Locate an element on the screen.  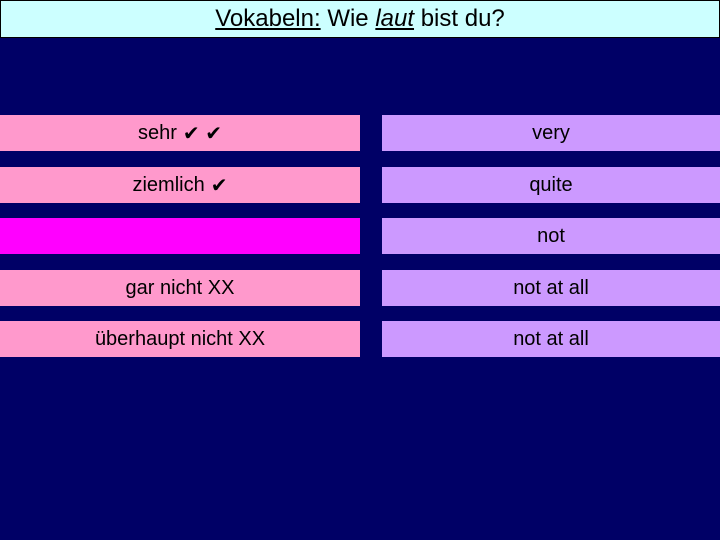
english-word: quite is located at coordinates (551, 184).